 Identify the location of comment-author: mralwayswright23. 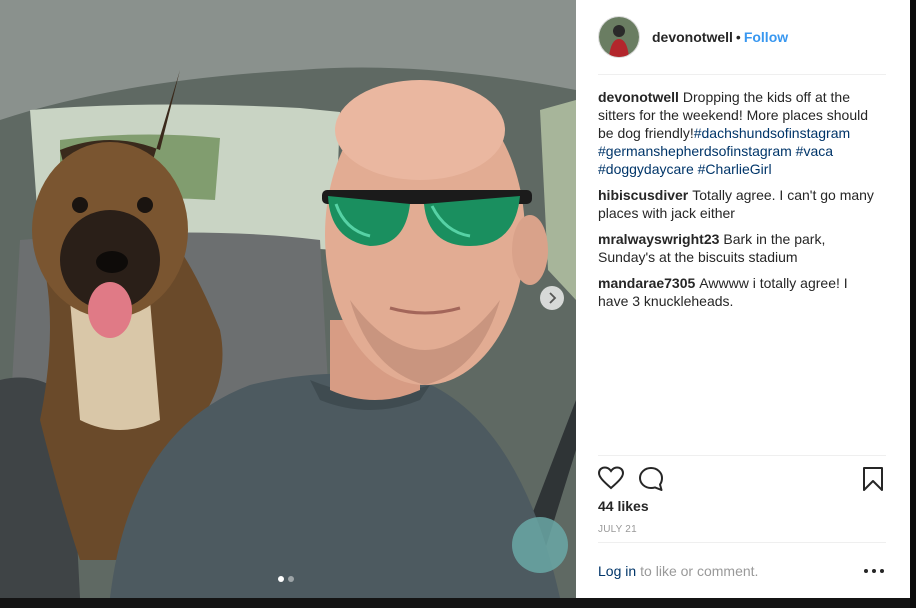
(658, 239).